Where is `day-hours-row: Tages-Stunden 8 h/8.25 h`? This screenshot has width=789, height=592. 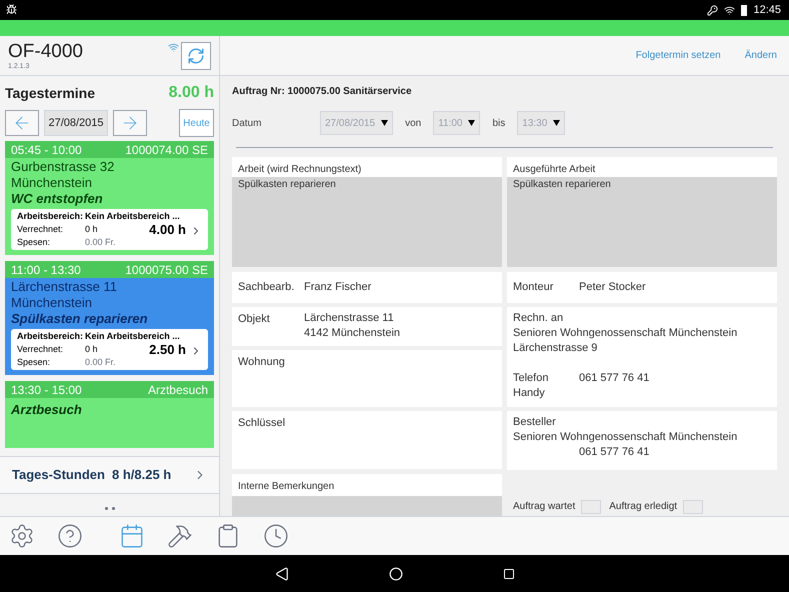
day-hours-row: Tages-Stunden 8 h/8.25 h is located at coordinates (109, 475).